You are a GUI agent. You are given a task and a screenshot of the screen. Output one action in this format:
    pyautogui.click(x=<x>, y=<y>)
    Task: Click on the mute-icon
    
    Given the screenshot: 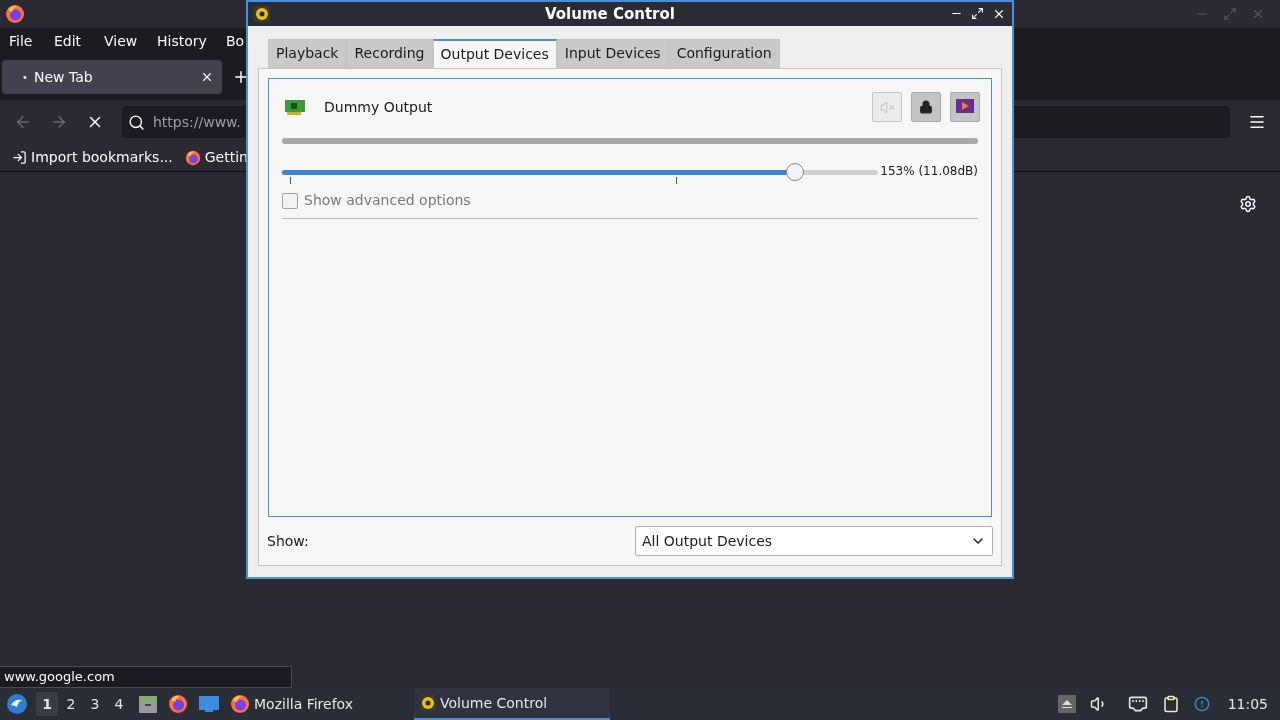 What is the action you would take?
    pyautogui.click(x=887, y=107)
    